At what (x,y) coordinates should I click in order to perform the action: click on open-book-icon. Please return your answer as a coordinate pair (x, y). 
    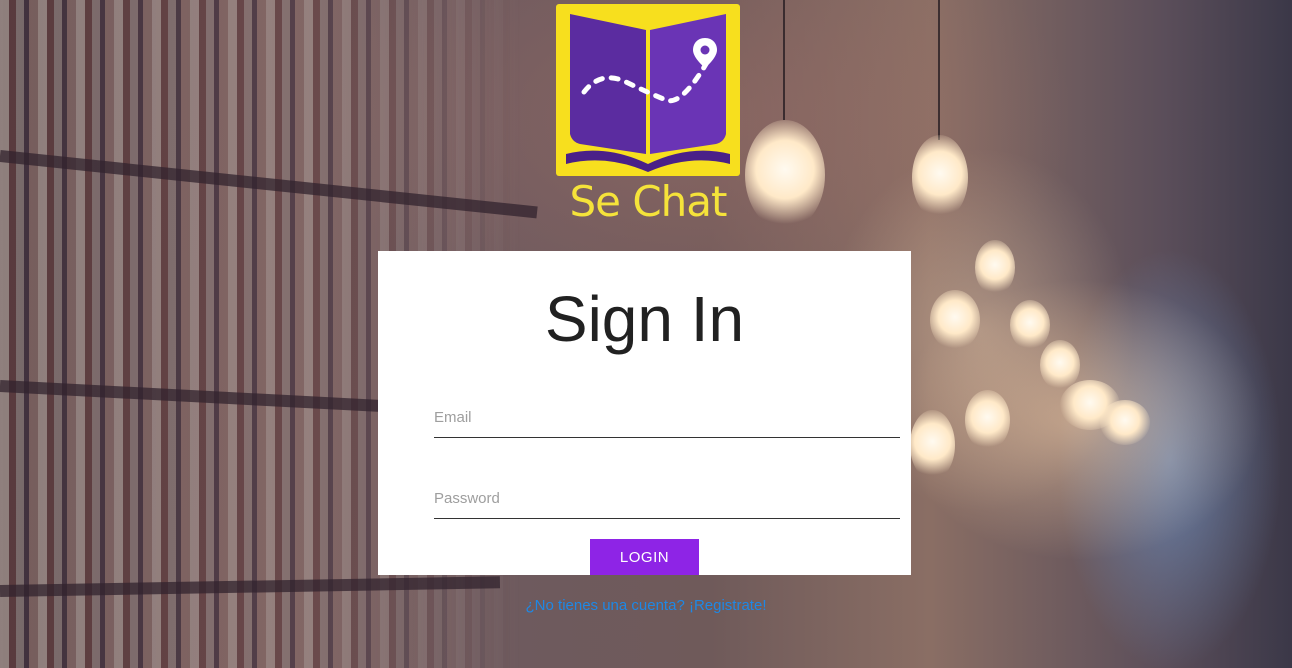
    Looking at the image, I should click on (648, 93).